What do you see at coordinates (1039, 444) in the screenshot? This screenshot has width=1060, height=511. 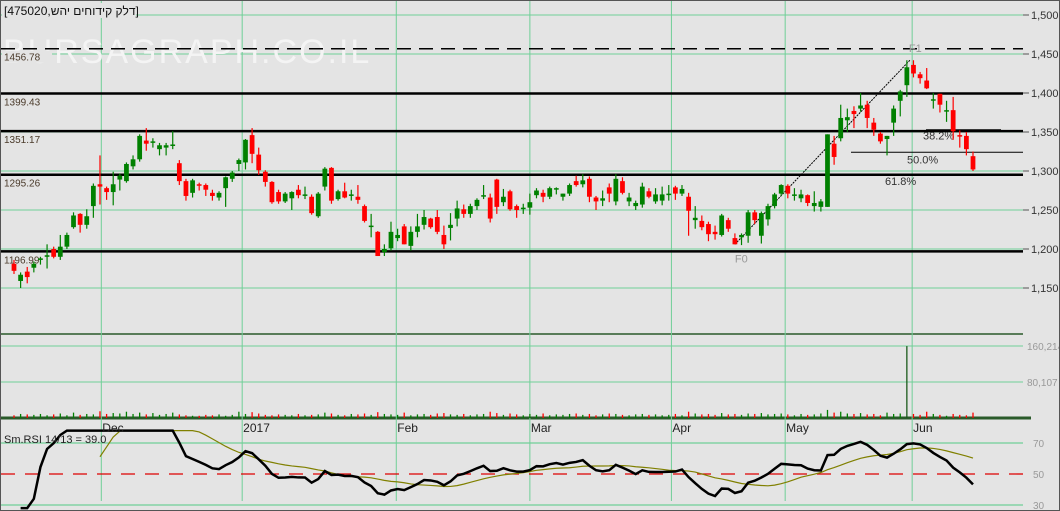 I see `rsi-tick-label: 70` at bounding box center [1039, 444].